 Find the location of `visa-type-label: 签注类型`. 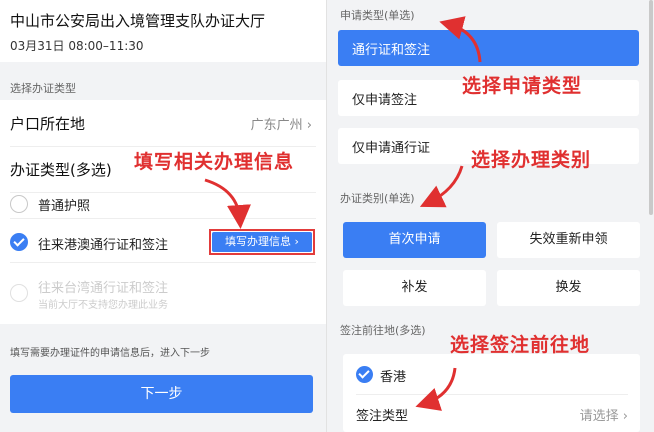

visa-type-label: 签注类型 is located at coordinates (382, 416).